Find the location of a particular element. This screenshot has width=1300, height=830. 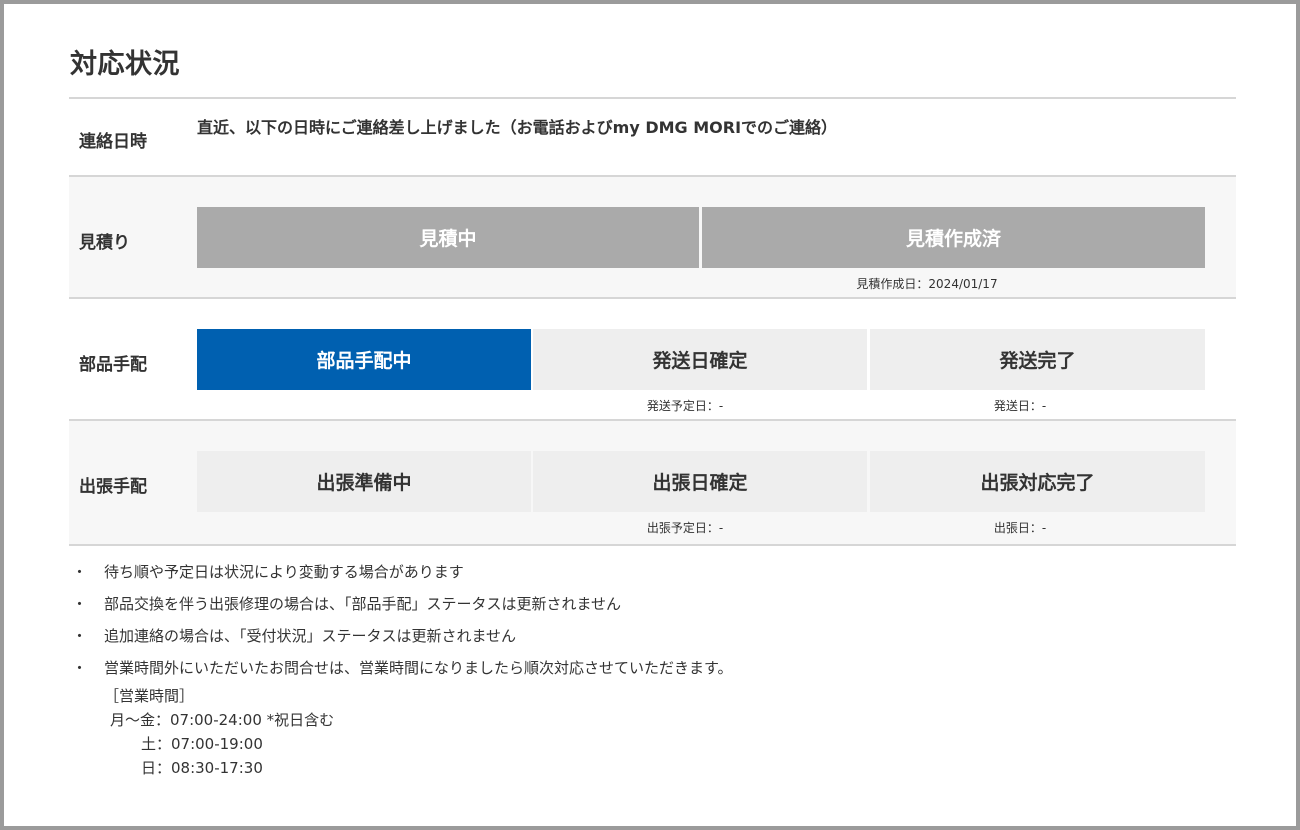

step-dispatch-completed-label: 出張対応完了 is located at coordinates (1037, 483).